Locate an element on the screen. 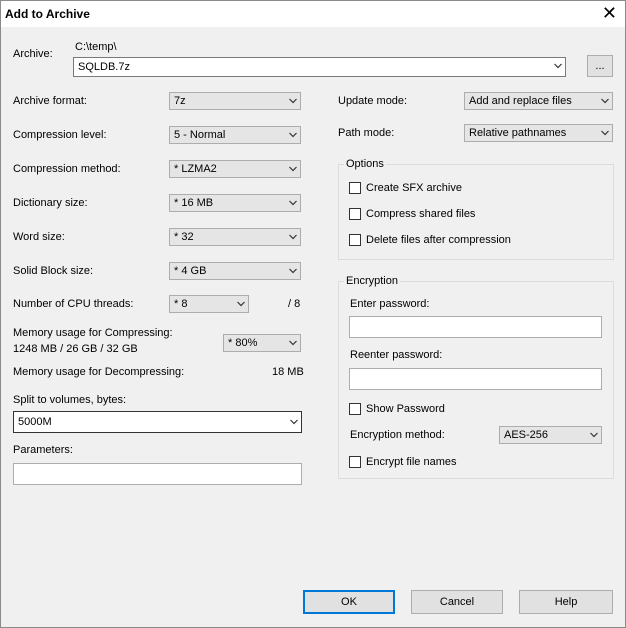  compression-method-select: * LZMA2 is located at coordinates (235, 169).